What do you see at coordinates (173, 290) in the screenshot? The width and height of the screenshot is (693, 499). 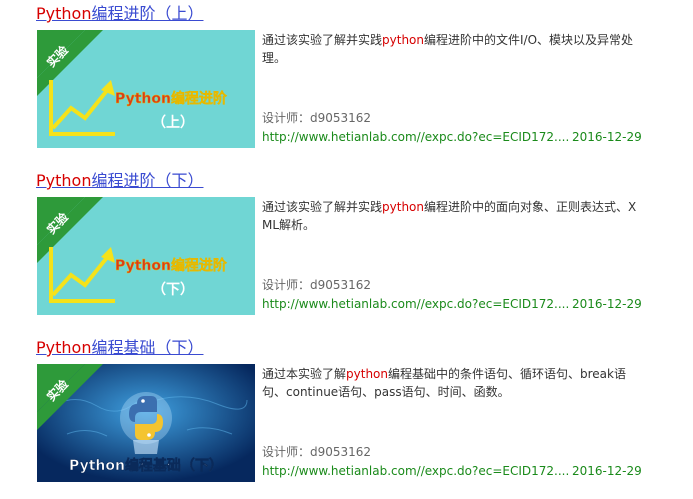 I see `thumb-subtitle: （下）` at bounding box center [173, 290].